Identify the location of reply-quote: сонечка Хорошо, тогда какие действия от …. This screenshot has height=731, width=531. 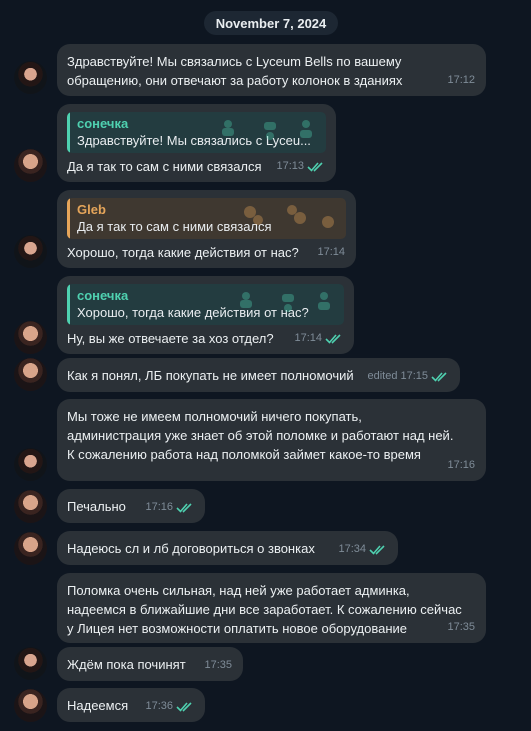
(205, 304).